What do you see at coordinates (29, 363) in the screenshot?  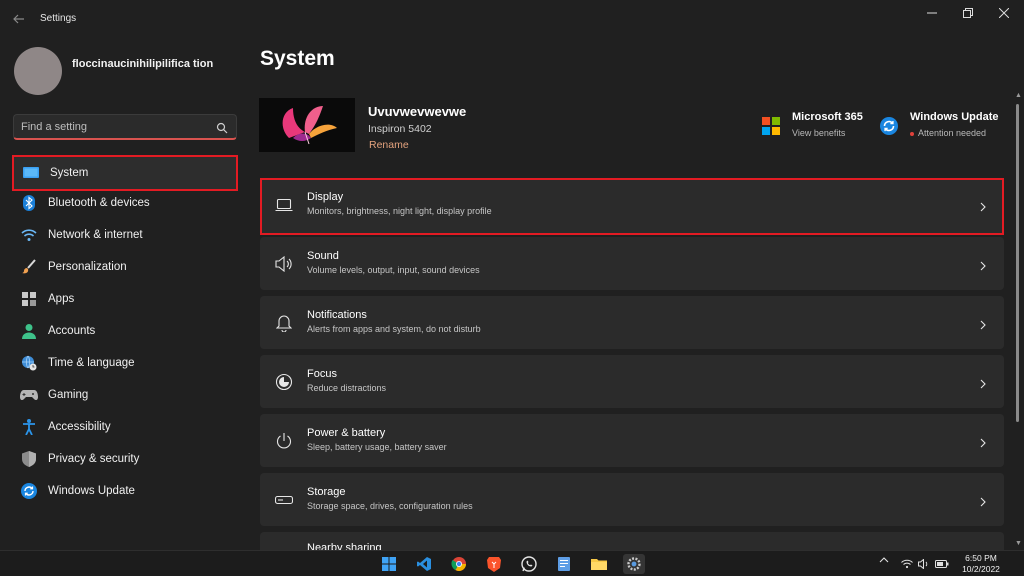 I see `globe-clock-icon` at bounding box center [29, 363].